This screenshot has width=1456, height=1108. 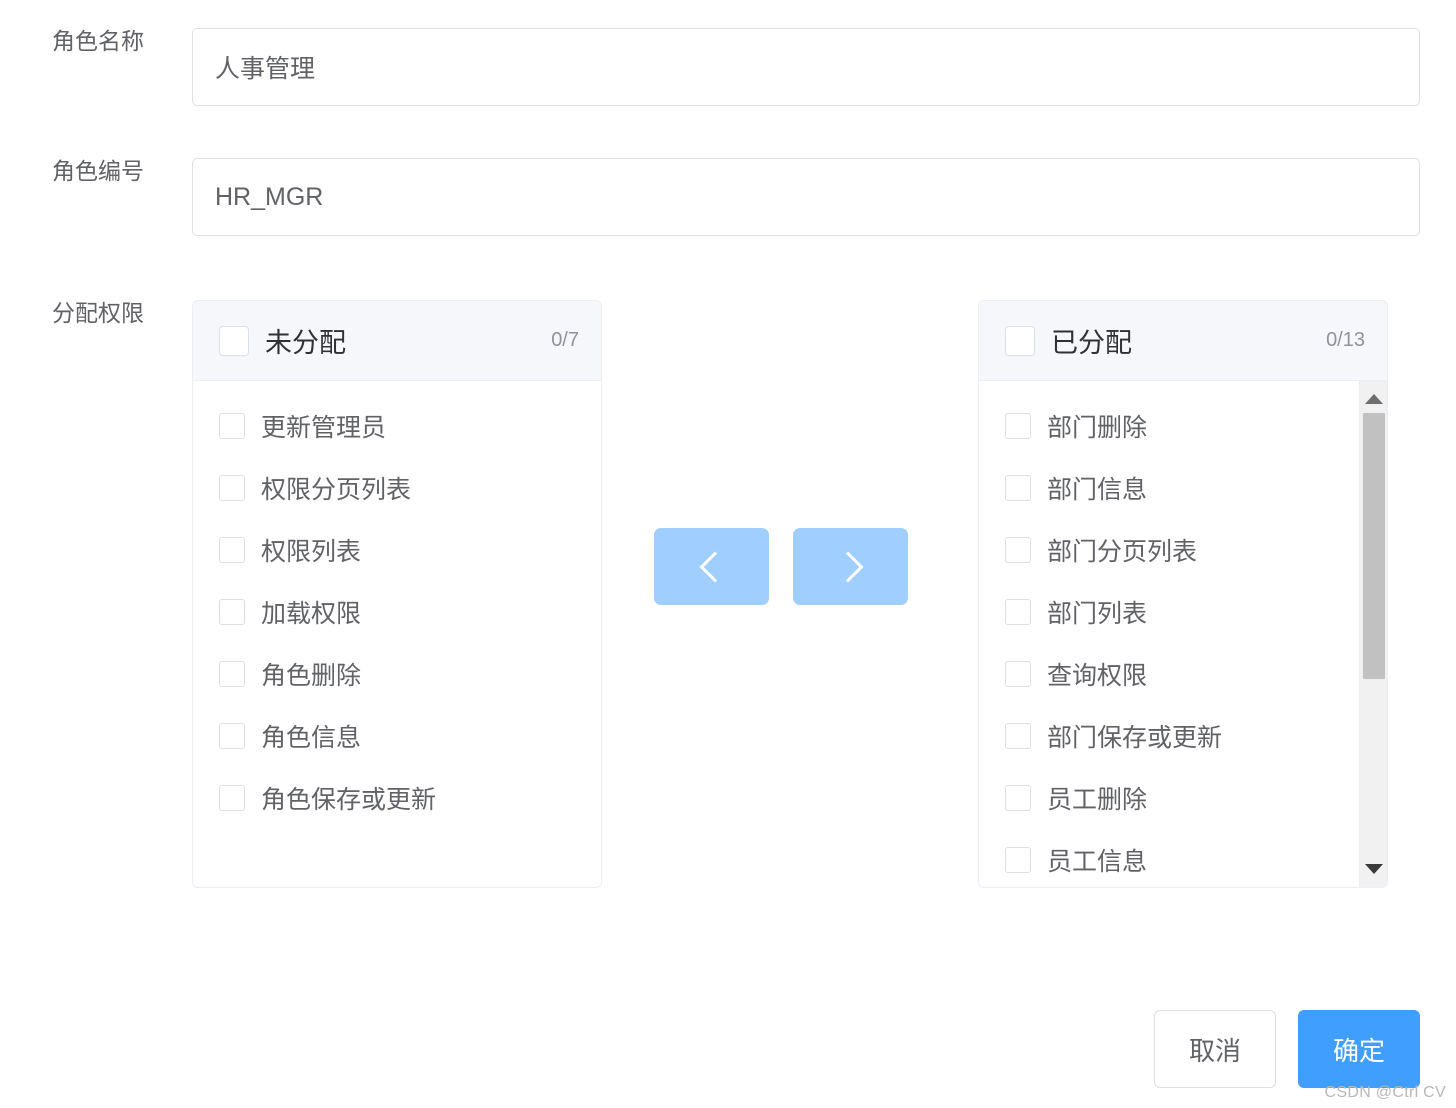 What do you see at coordinates (1091, 343) in the screenshot?
I see `assigned-panel-title: 已分配` at bounding box center [1091, 343].